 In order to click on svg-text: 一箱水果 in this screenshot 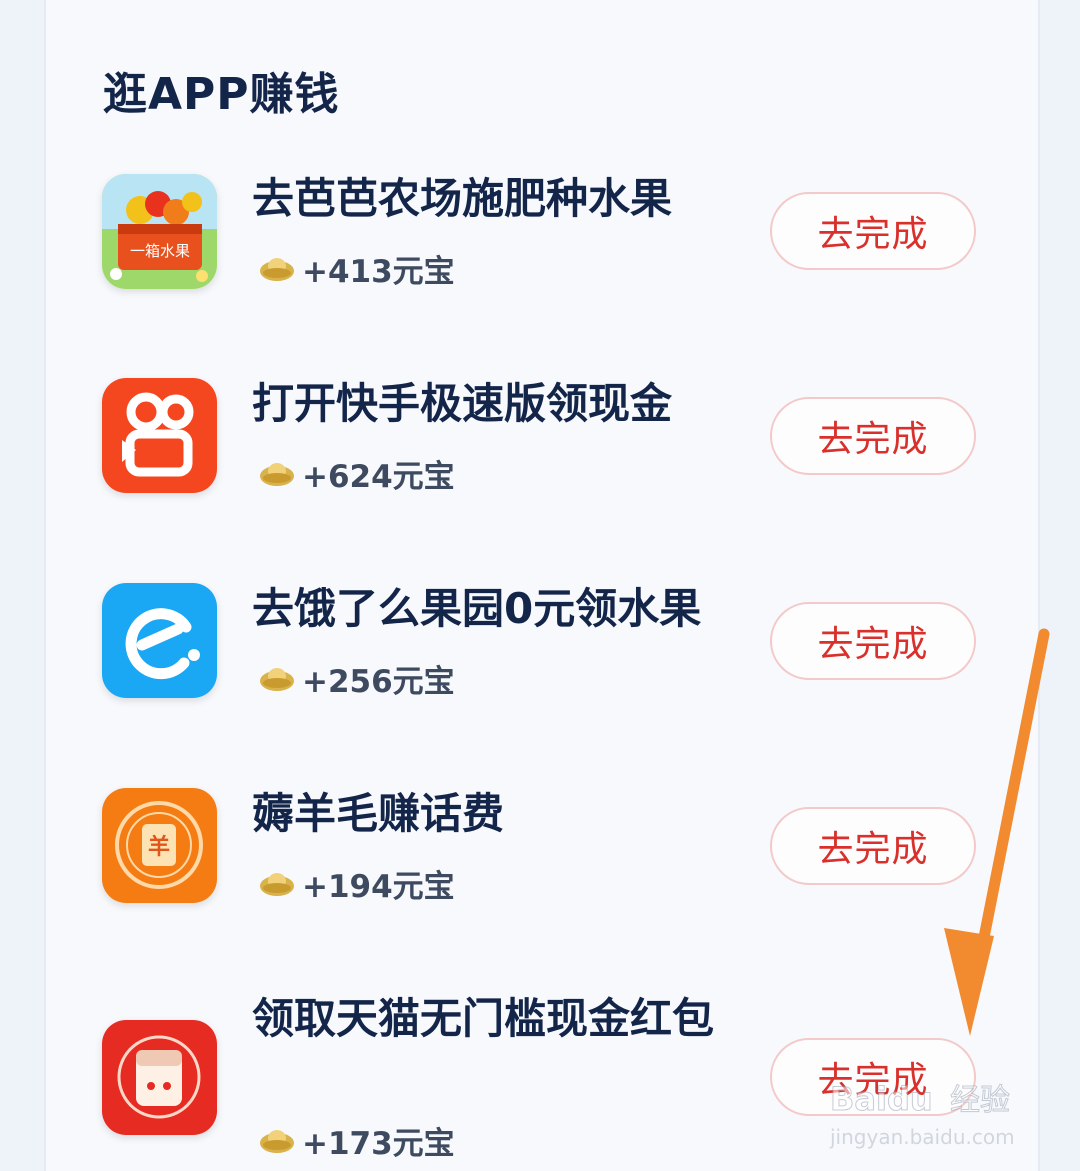, I will do `click(160, 251)`.